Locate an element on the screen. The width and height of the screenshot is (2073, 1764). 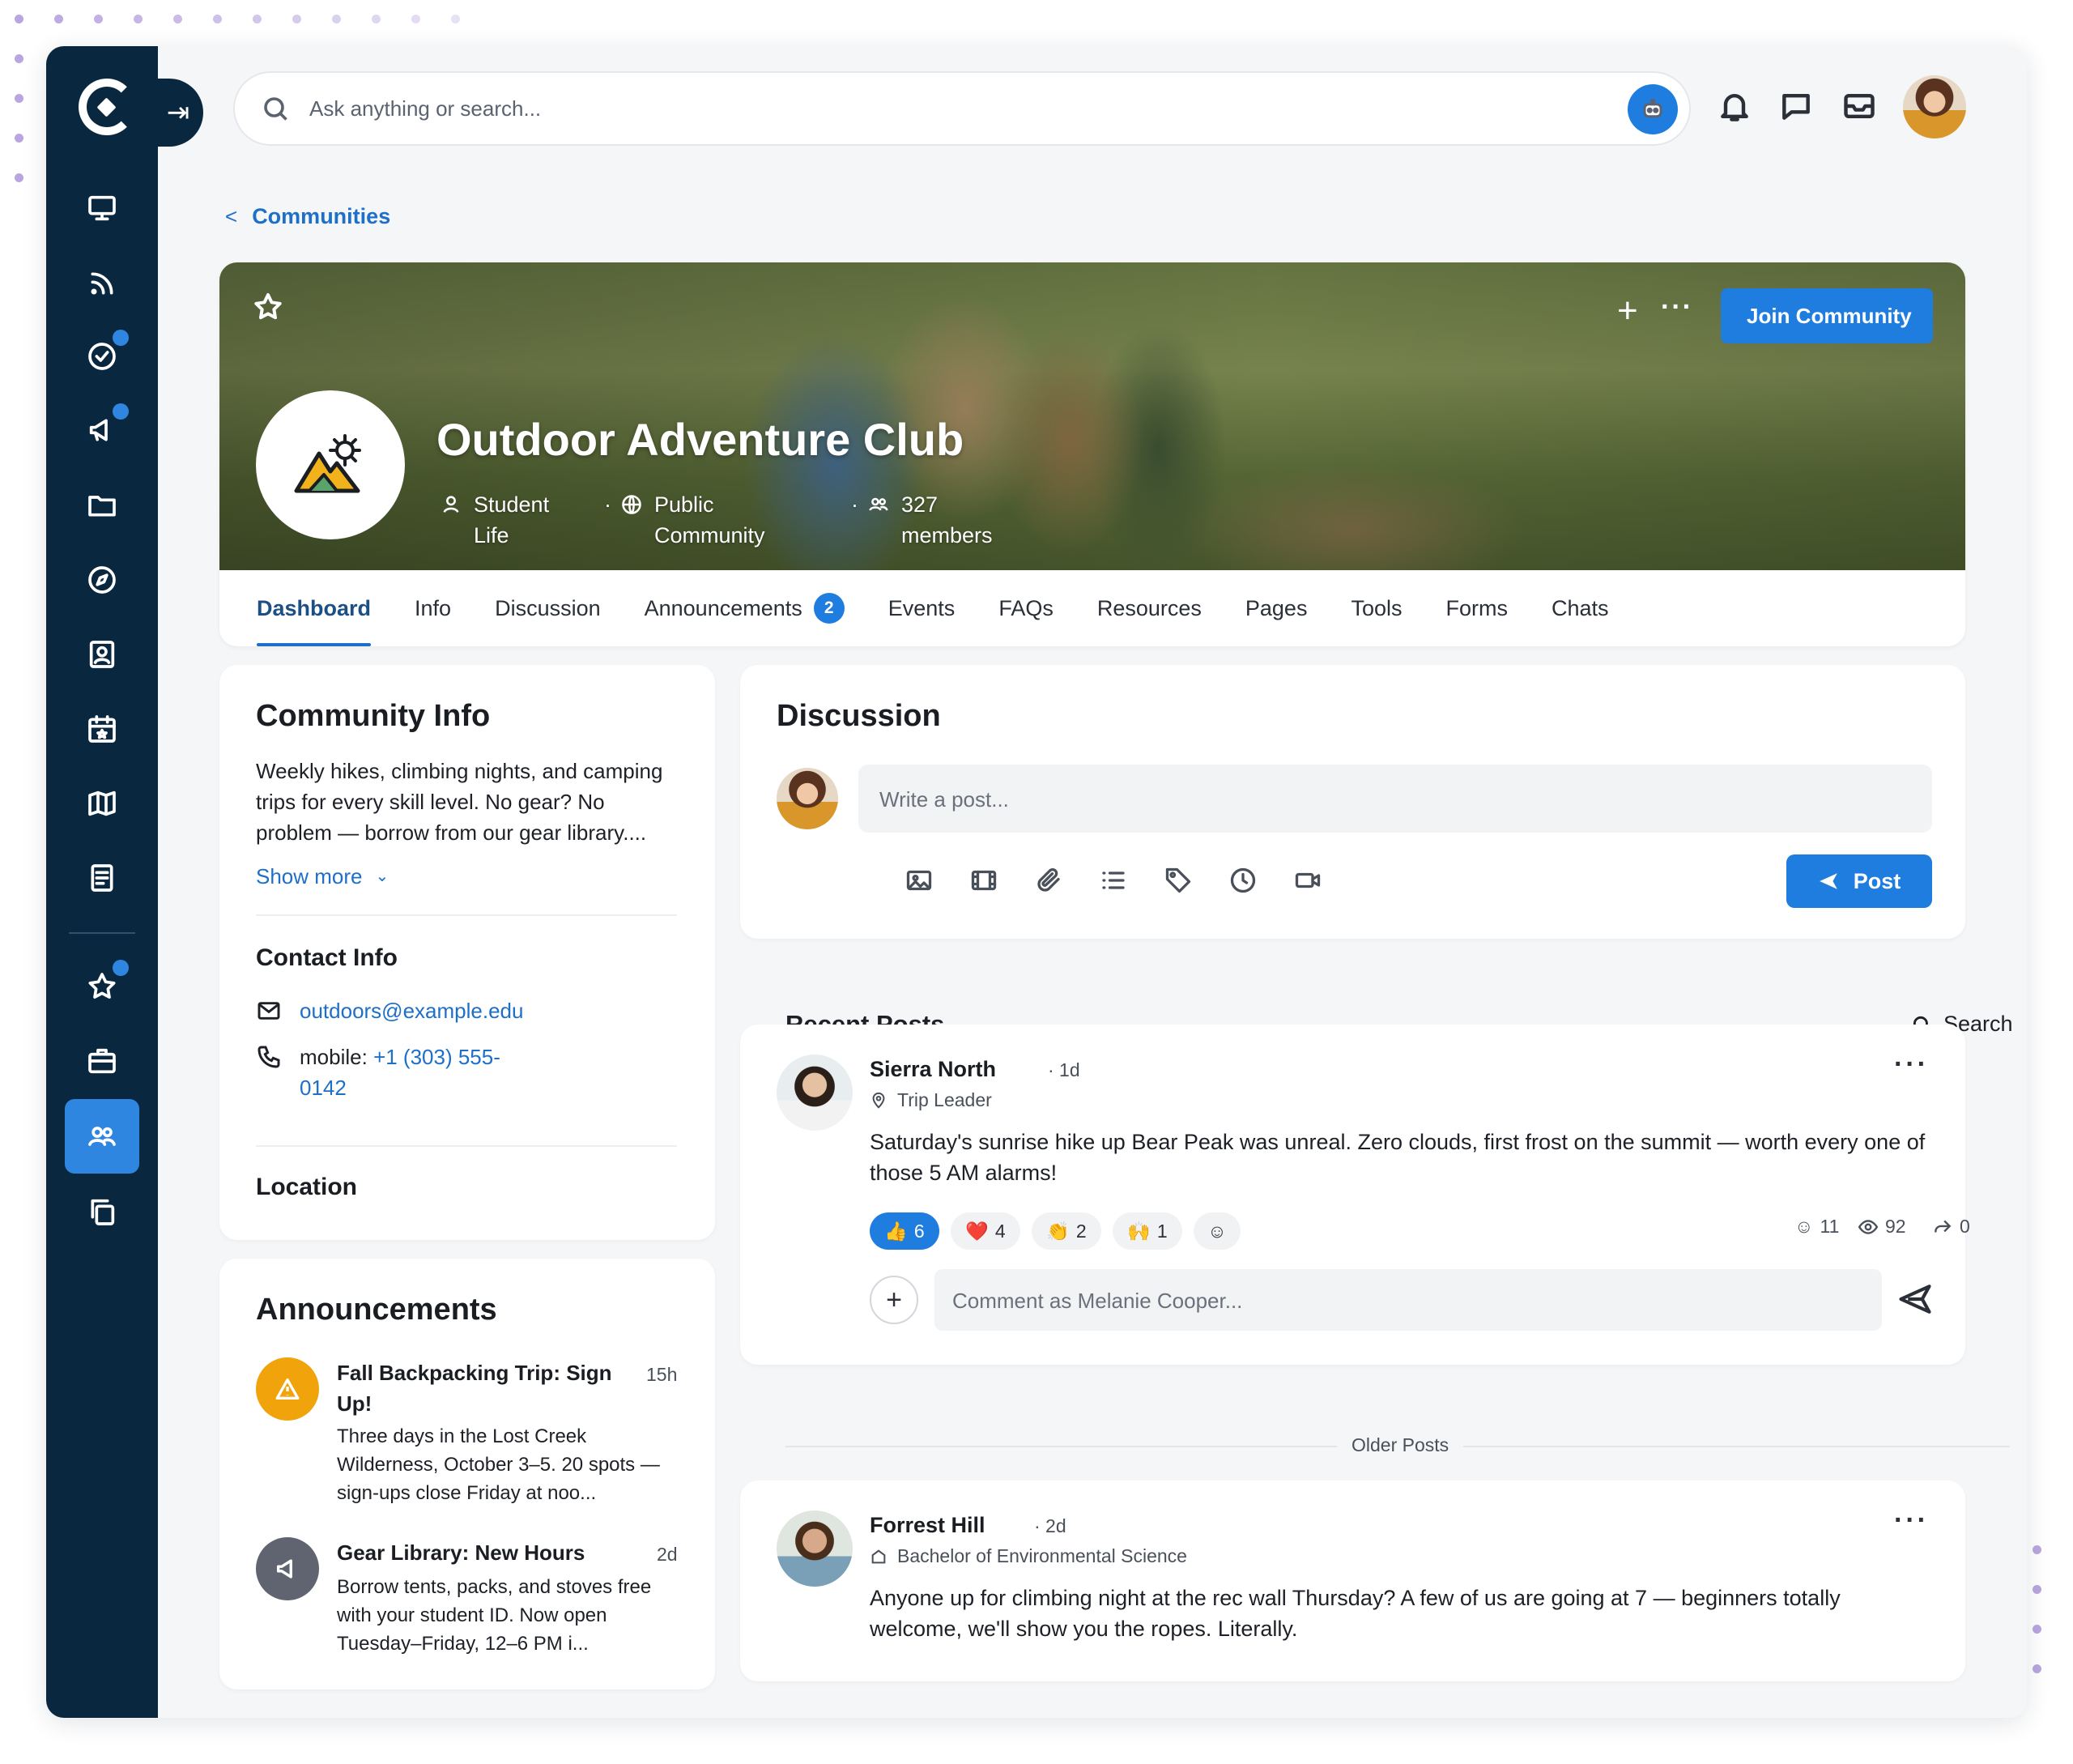
copy-icon is located at coordinates (103, 1212).